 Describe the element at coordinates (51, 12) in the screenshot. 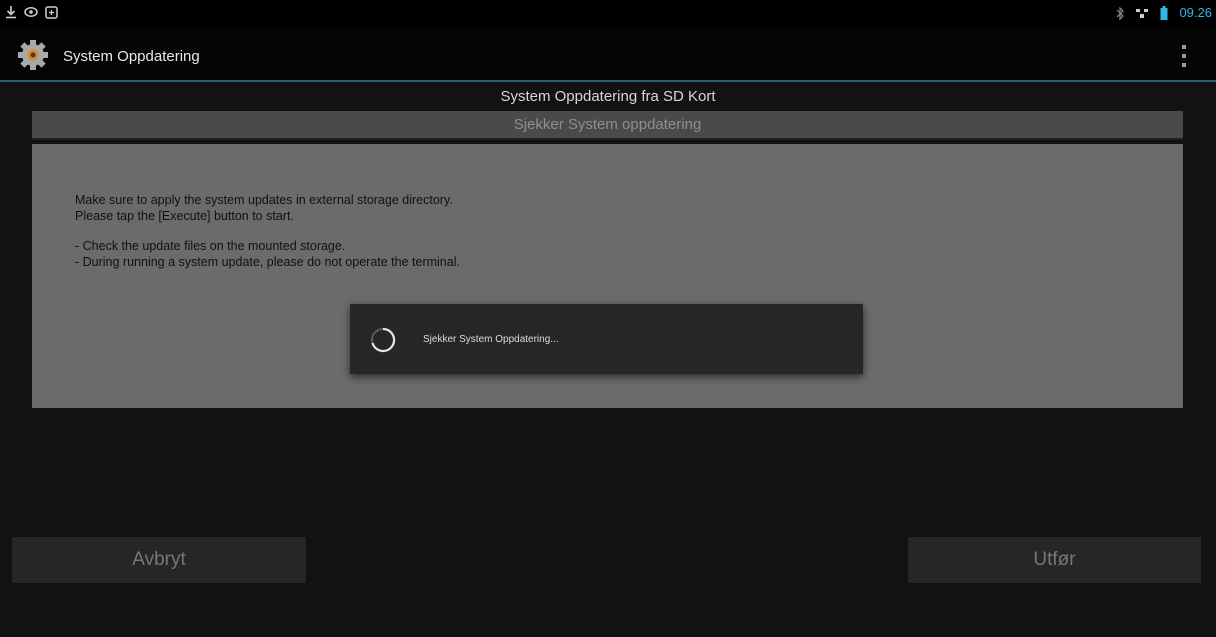

I see `screen-icon` at that location.